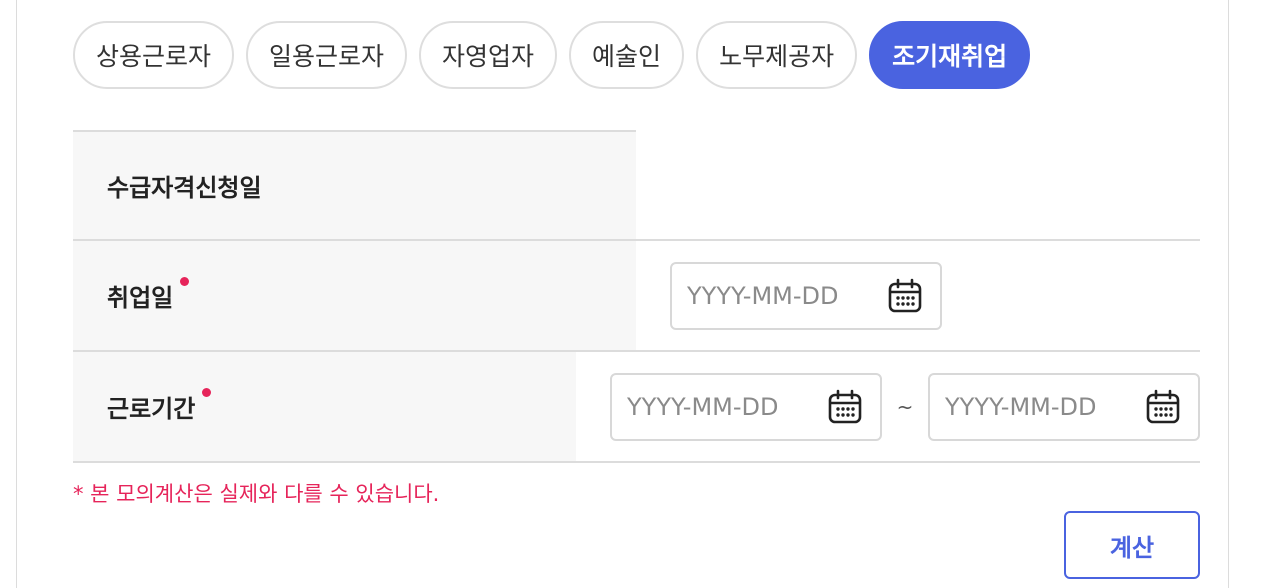  I want to click on work-period-start-input, so click(719, 406).